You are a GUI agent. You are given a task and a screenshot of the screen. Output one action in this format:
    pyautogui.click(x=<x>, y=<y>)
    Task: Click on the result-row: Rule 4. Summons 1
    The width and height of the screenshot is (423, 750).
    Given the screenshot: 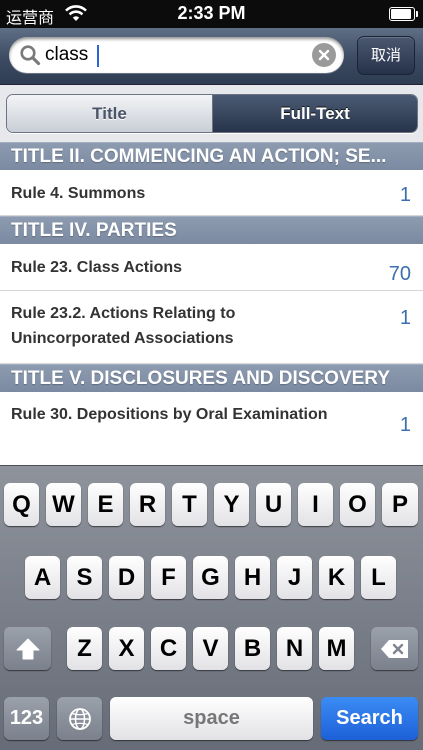 What is the action you would take?
    pyautogui.click(x=211, y=193)
    